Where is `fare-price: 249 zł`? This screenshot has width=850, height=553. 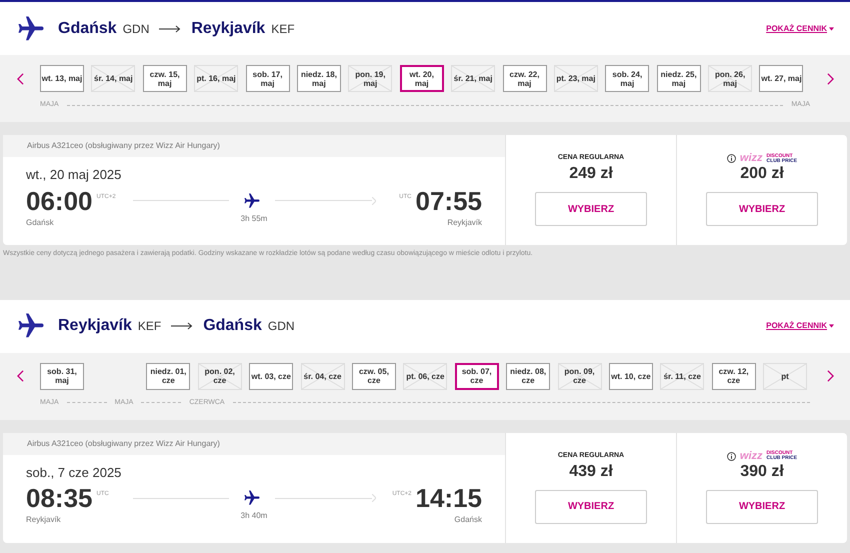
fare-price: 249 zł is located at coordinates (591, 174).